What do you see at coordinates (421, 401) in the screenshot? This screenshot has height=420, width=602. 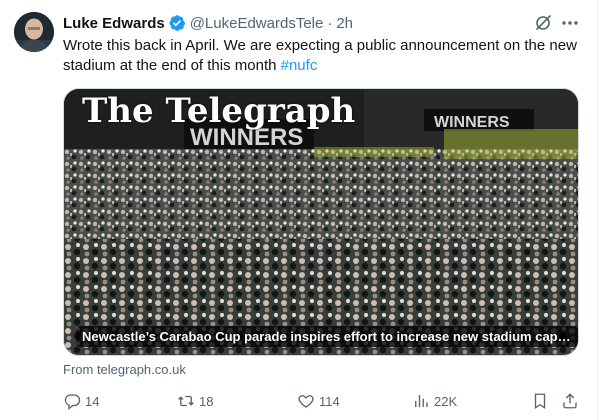 I see `views-icon` at bounding box center [421, 401].